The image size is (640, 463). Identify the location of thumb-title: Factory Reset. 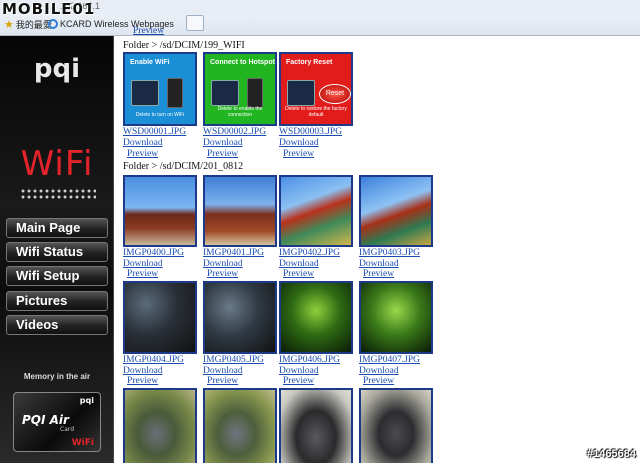
(309, 62).